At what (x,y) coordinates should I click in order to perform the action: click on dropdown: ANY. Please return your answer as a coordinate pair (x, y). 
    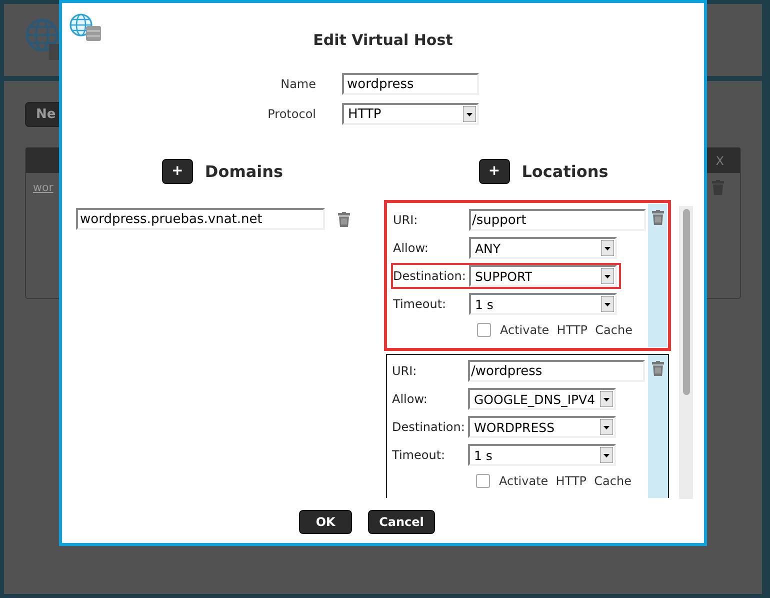
    Looking at the image, I should click on (543, 248).